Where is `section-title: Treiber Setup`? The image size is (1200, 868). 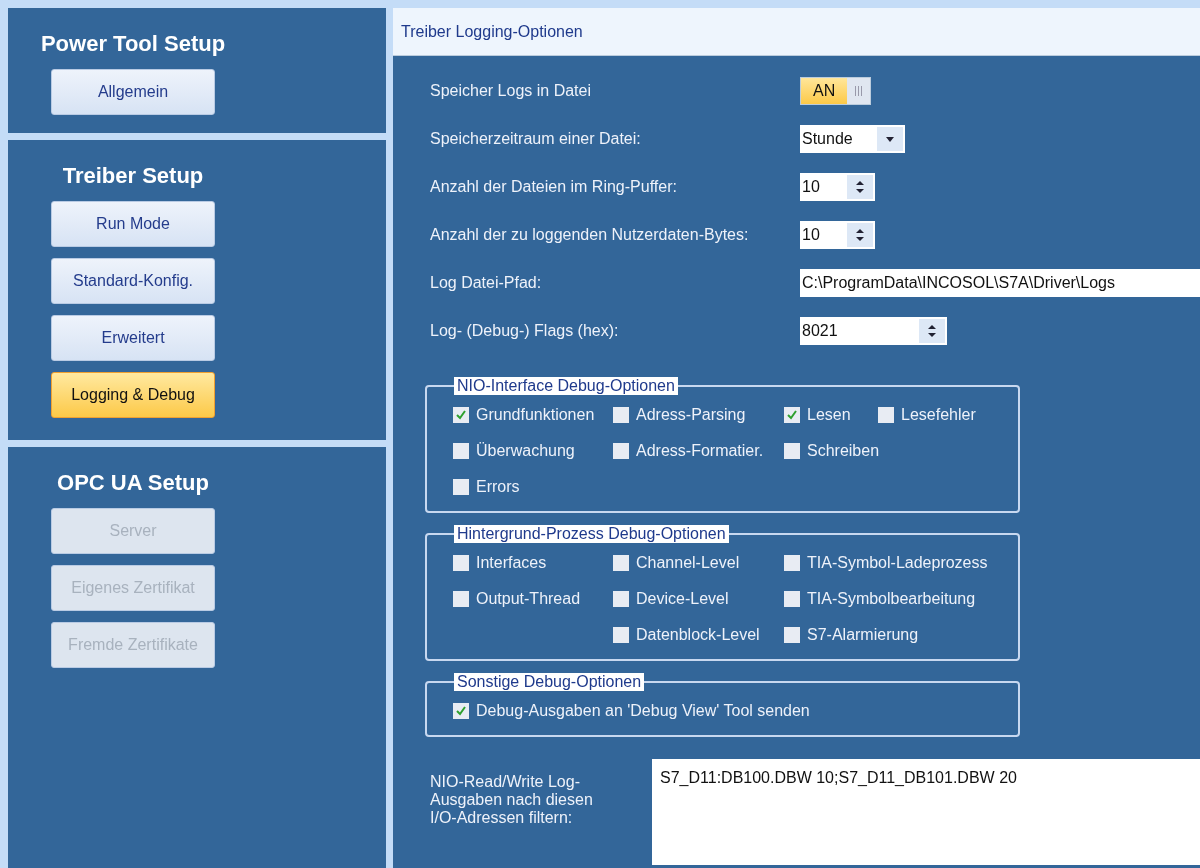 section-title: Treiber Setup is located at coordinates (133, 176).